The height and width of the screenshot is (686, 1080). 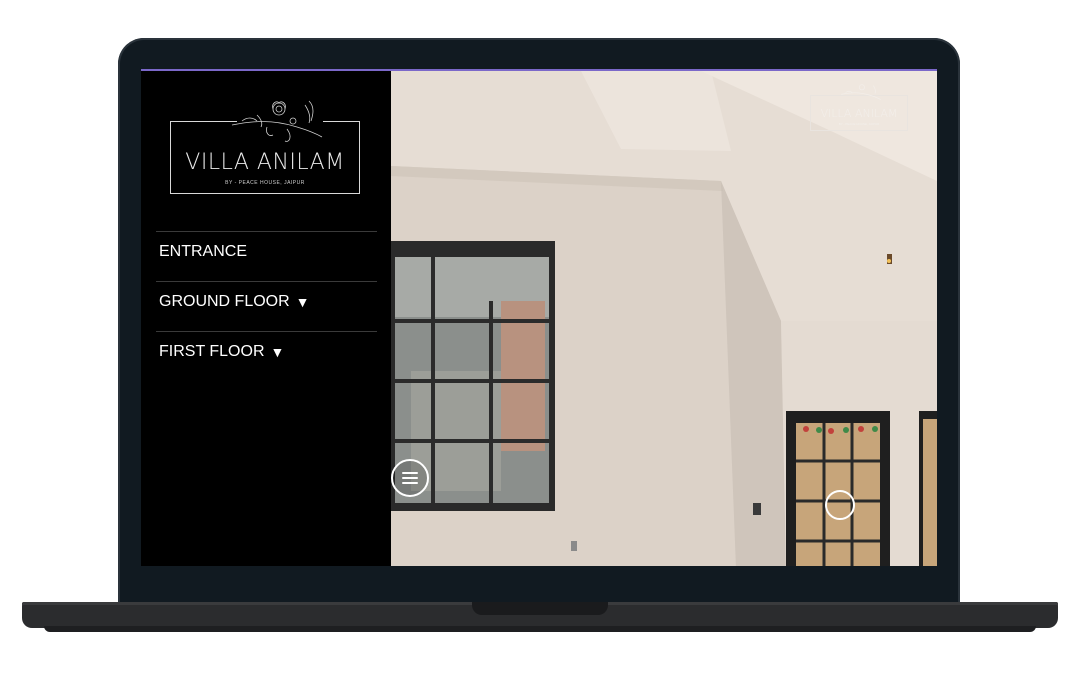 I want to click on hamburger-icon, so click(x=410, y=478).